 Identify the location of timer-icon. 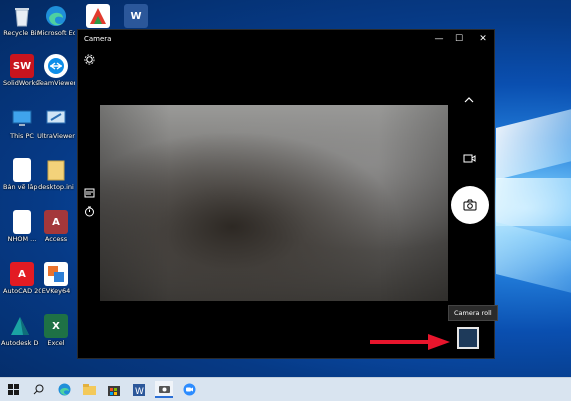
(89, 213).